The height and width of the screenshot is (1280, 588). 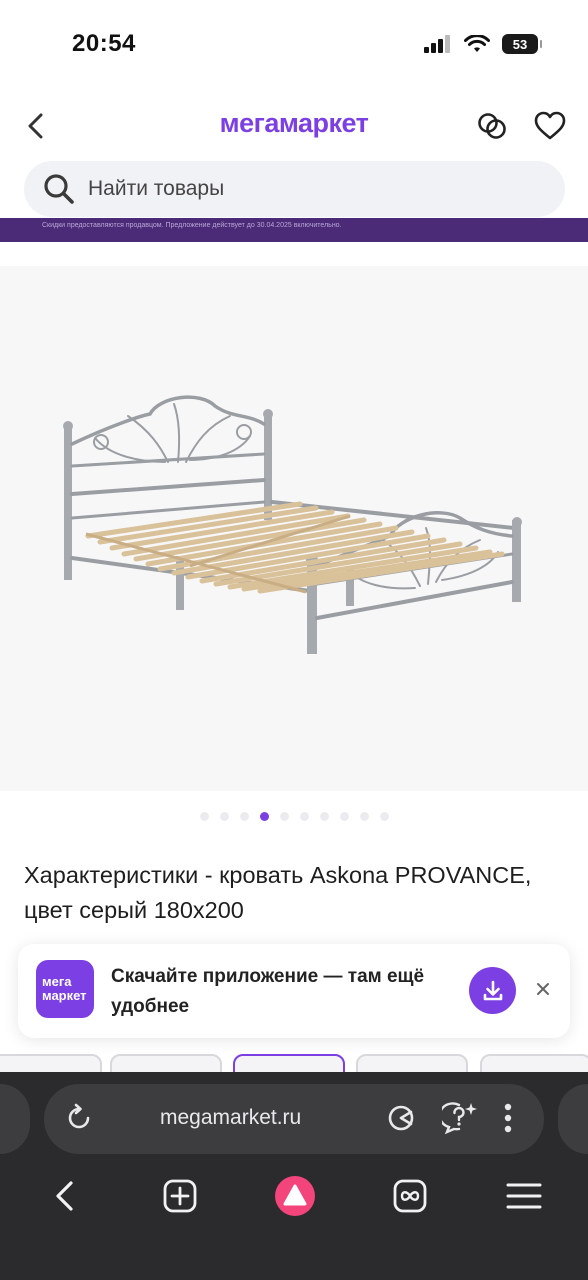 I want to click on protect-icon, so click(x=401, y=1118).